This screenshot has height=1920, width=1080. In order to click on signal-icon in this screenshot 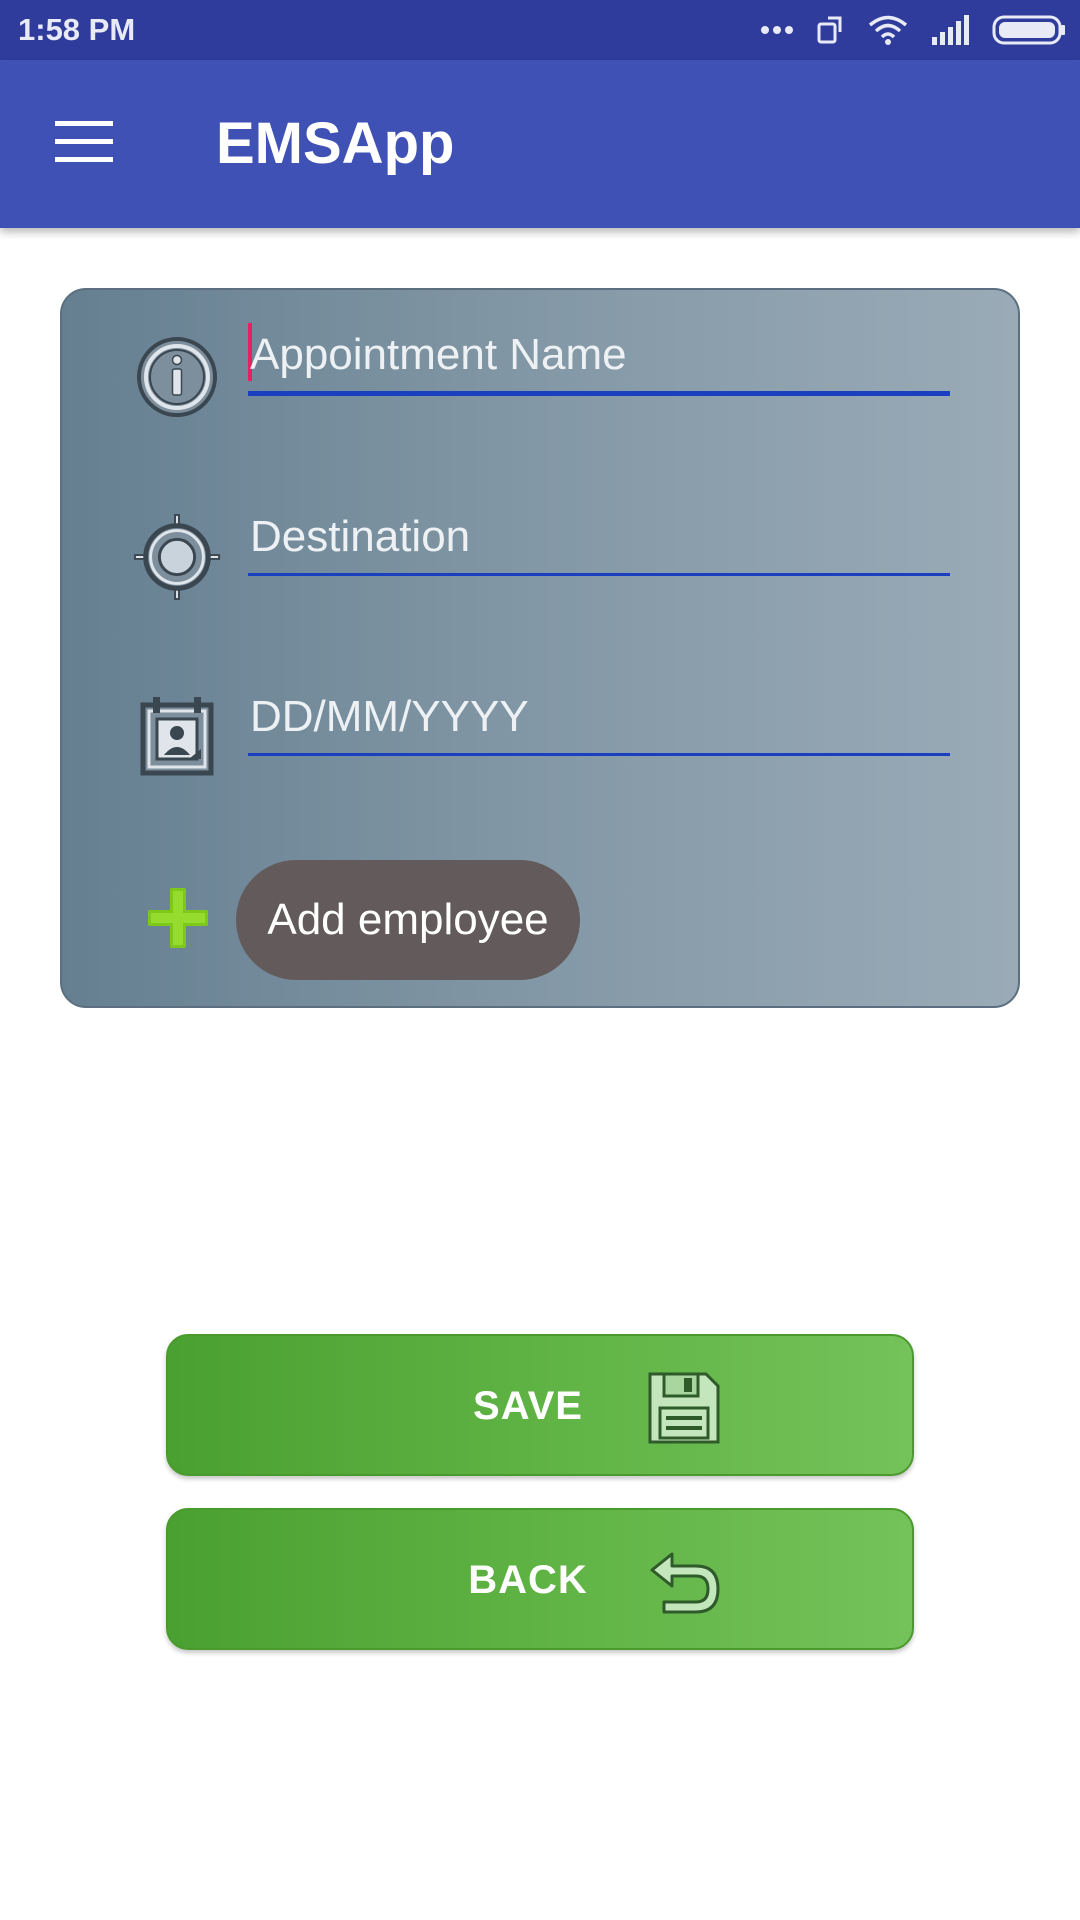, I will do `click(950, 30)`.